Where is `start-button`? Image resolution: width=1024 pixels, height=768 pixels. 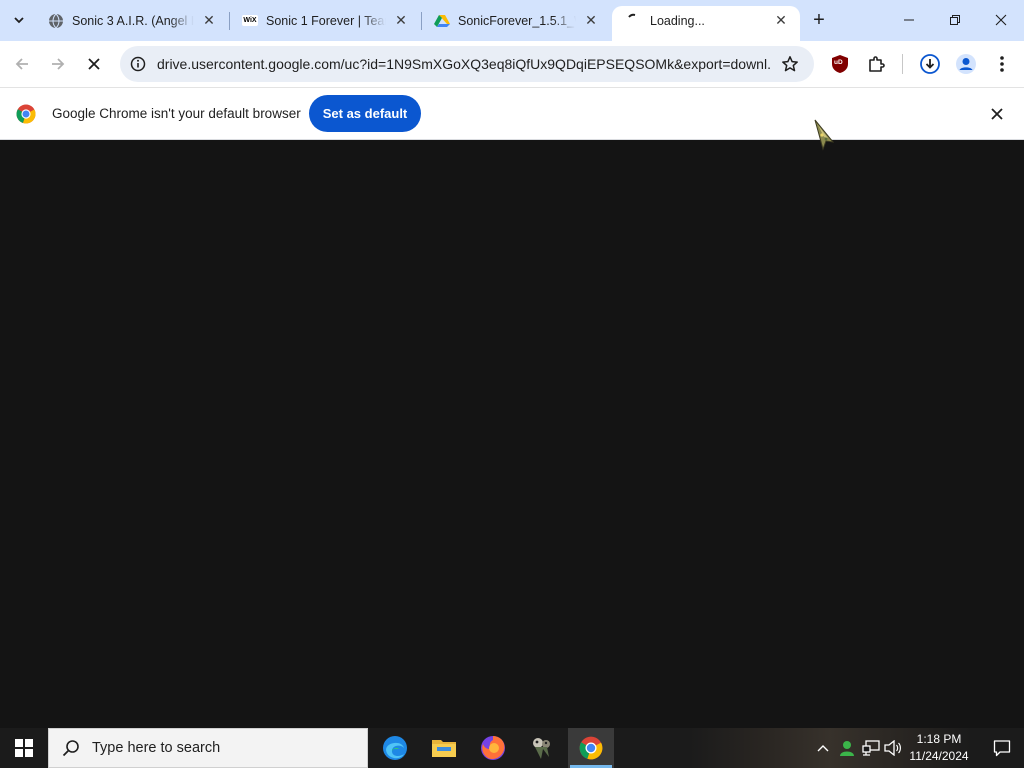 start-button is located at coordinates (24, 748).